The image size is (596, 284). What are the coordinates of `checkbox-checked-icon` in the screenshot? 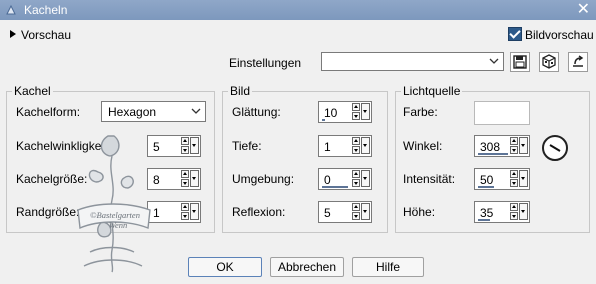 It's located at (515, 34).